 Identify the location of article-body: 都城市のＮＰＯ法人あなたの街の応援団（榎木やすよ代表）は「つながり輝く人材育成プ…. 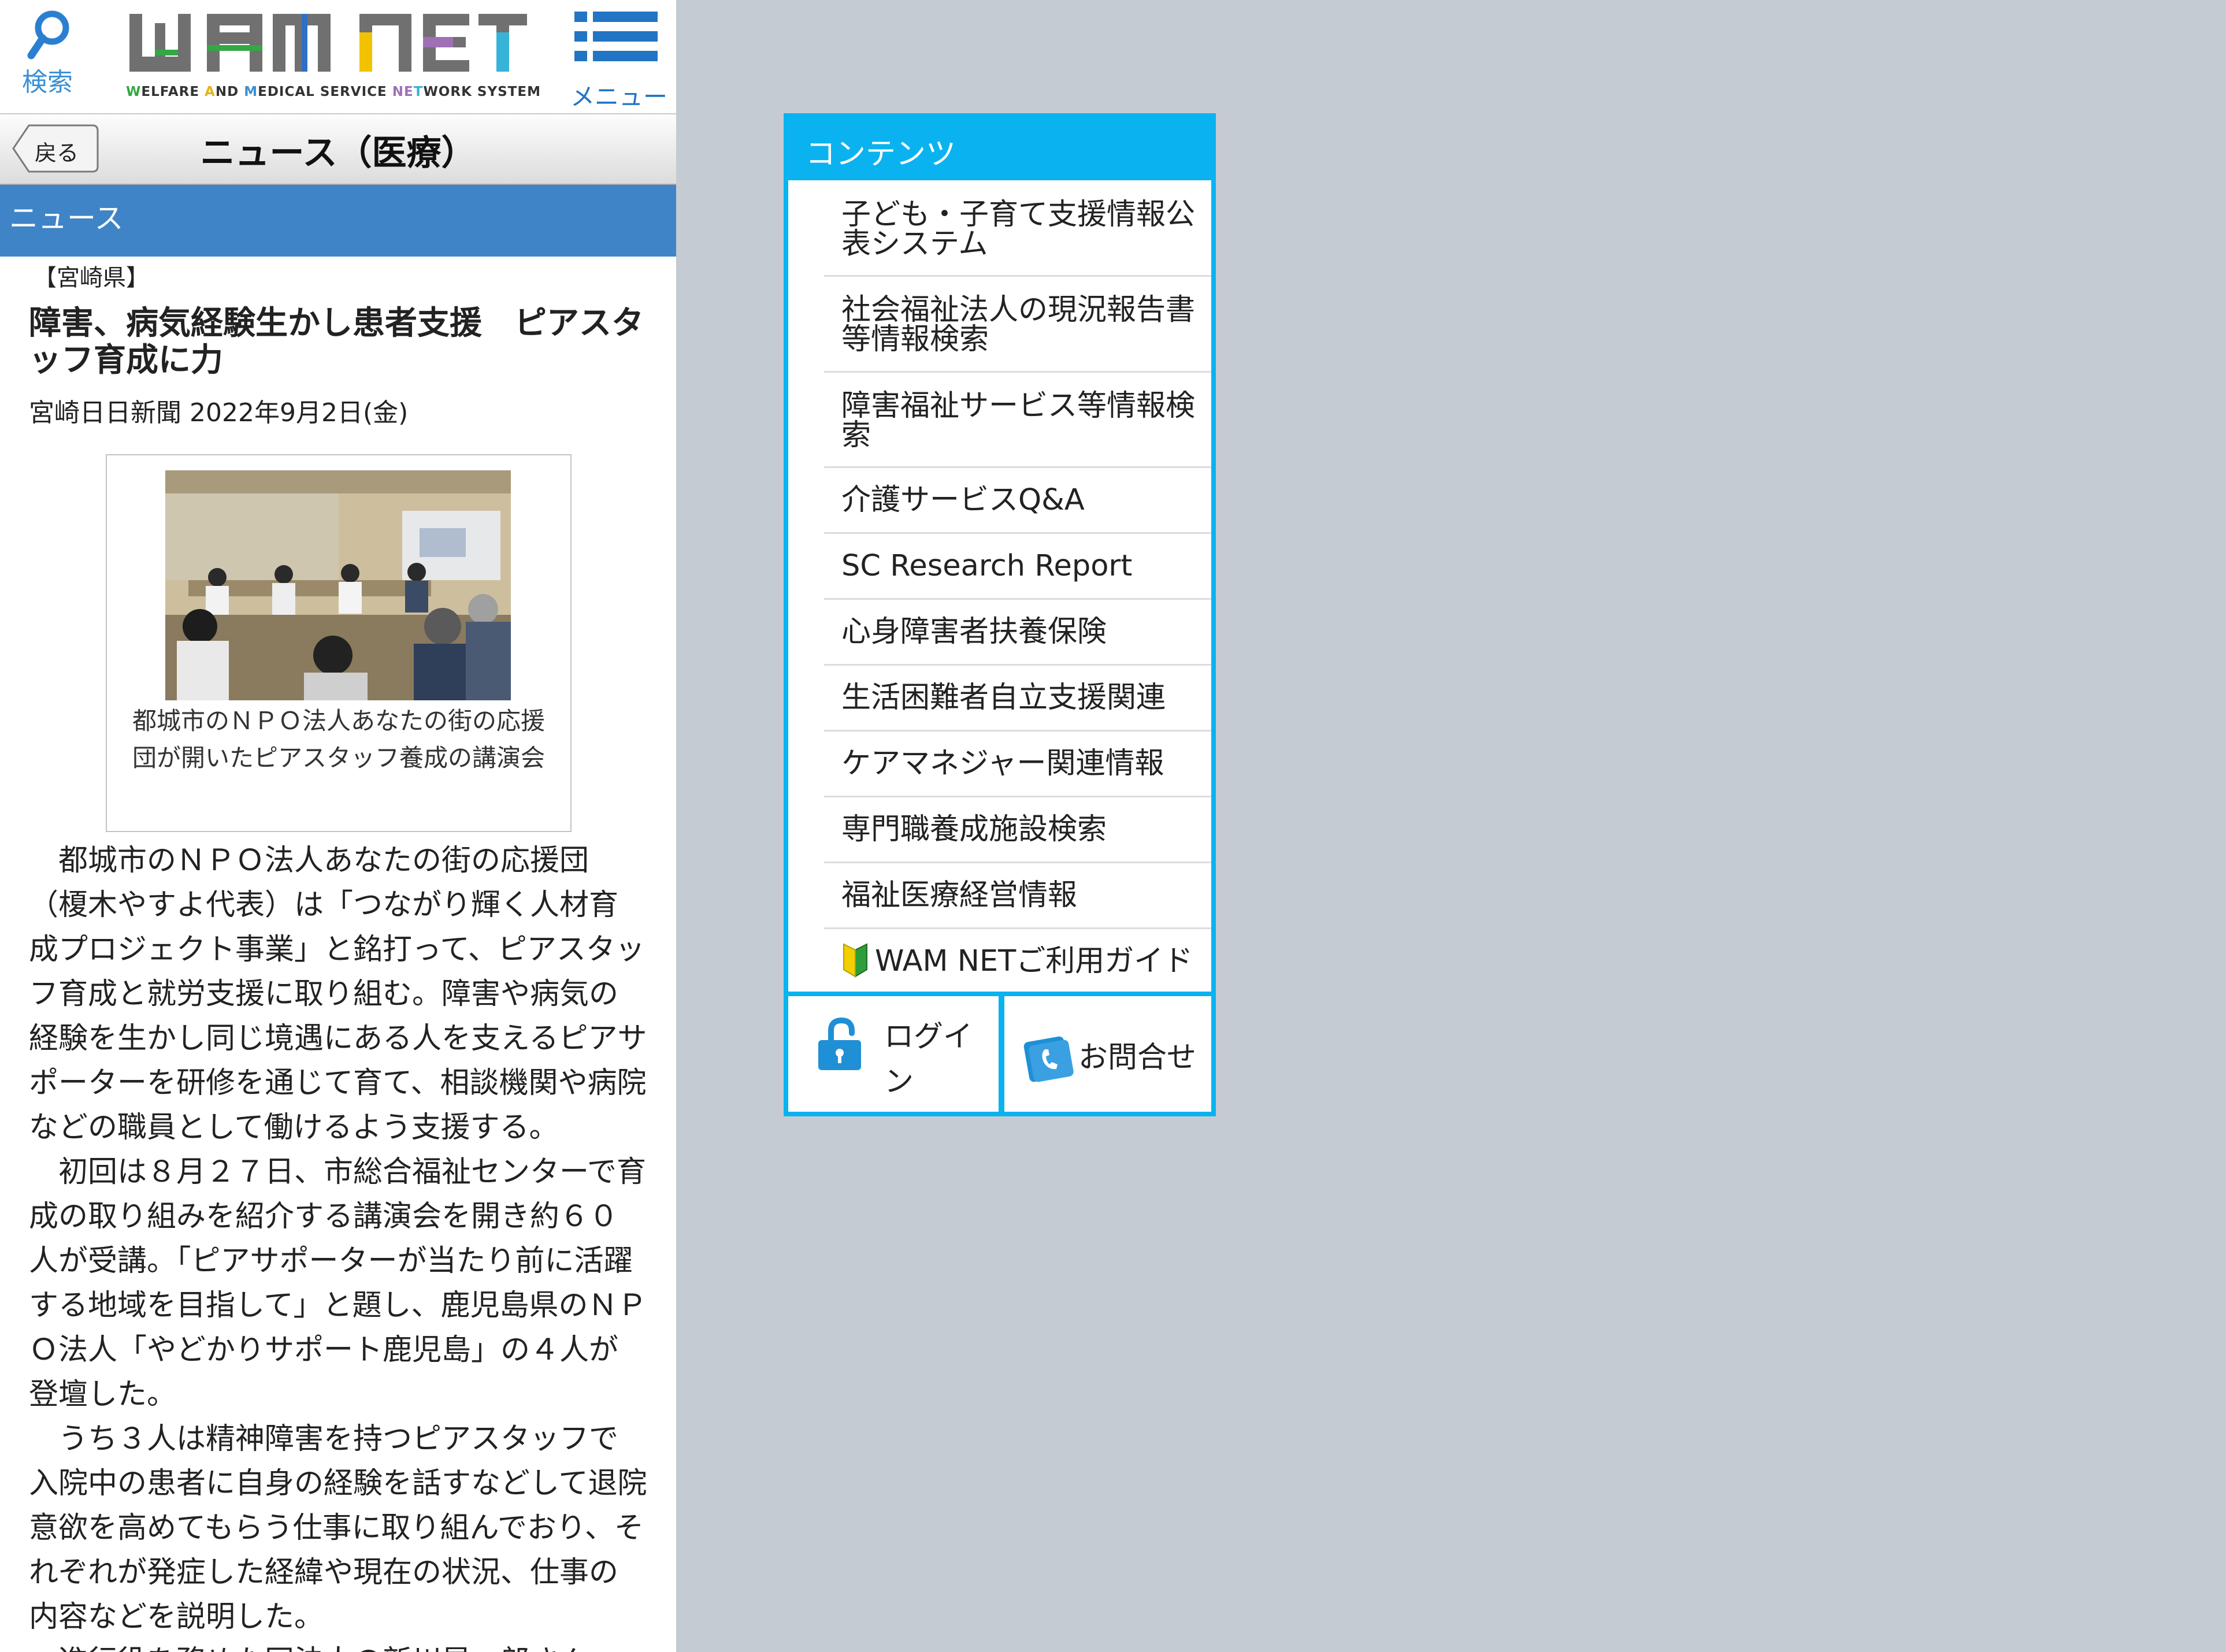
(338, 1245).